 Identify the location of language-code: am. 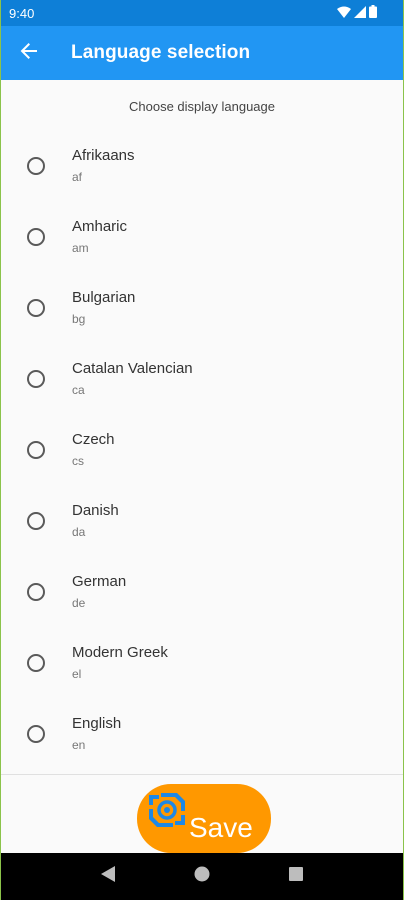
(80, 247).